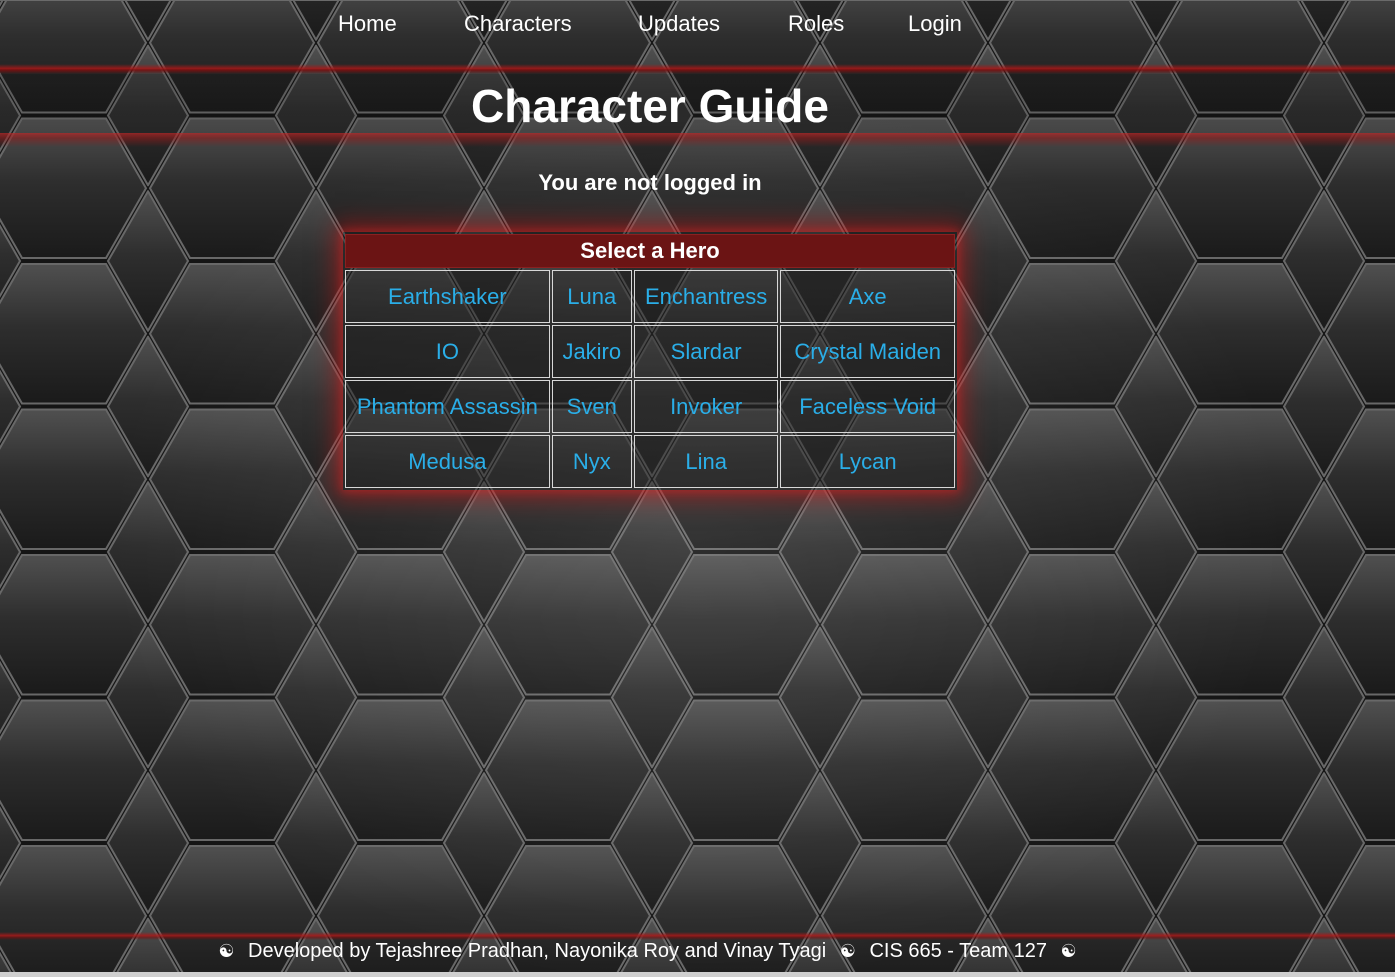 The height and width of the screenshot is (977, 1395). I want to click on bottom-edge, so click(697, 974).